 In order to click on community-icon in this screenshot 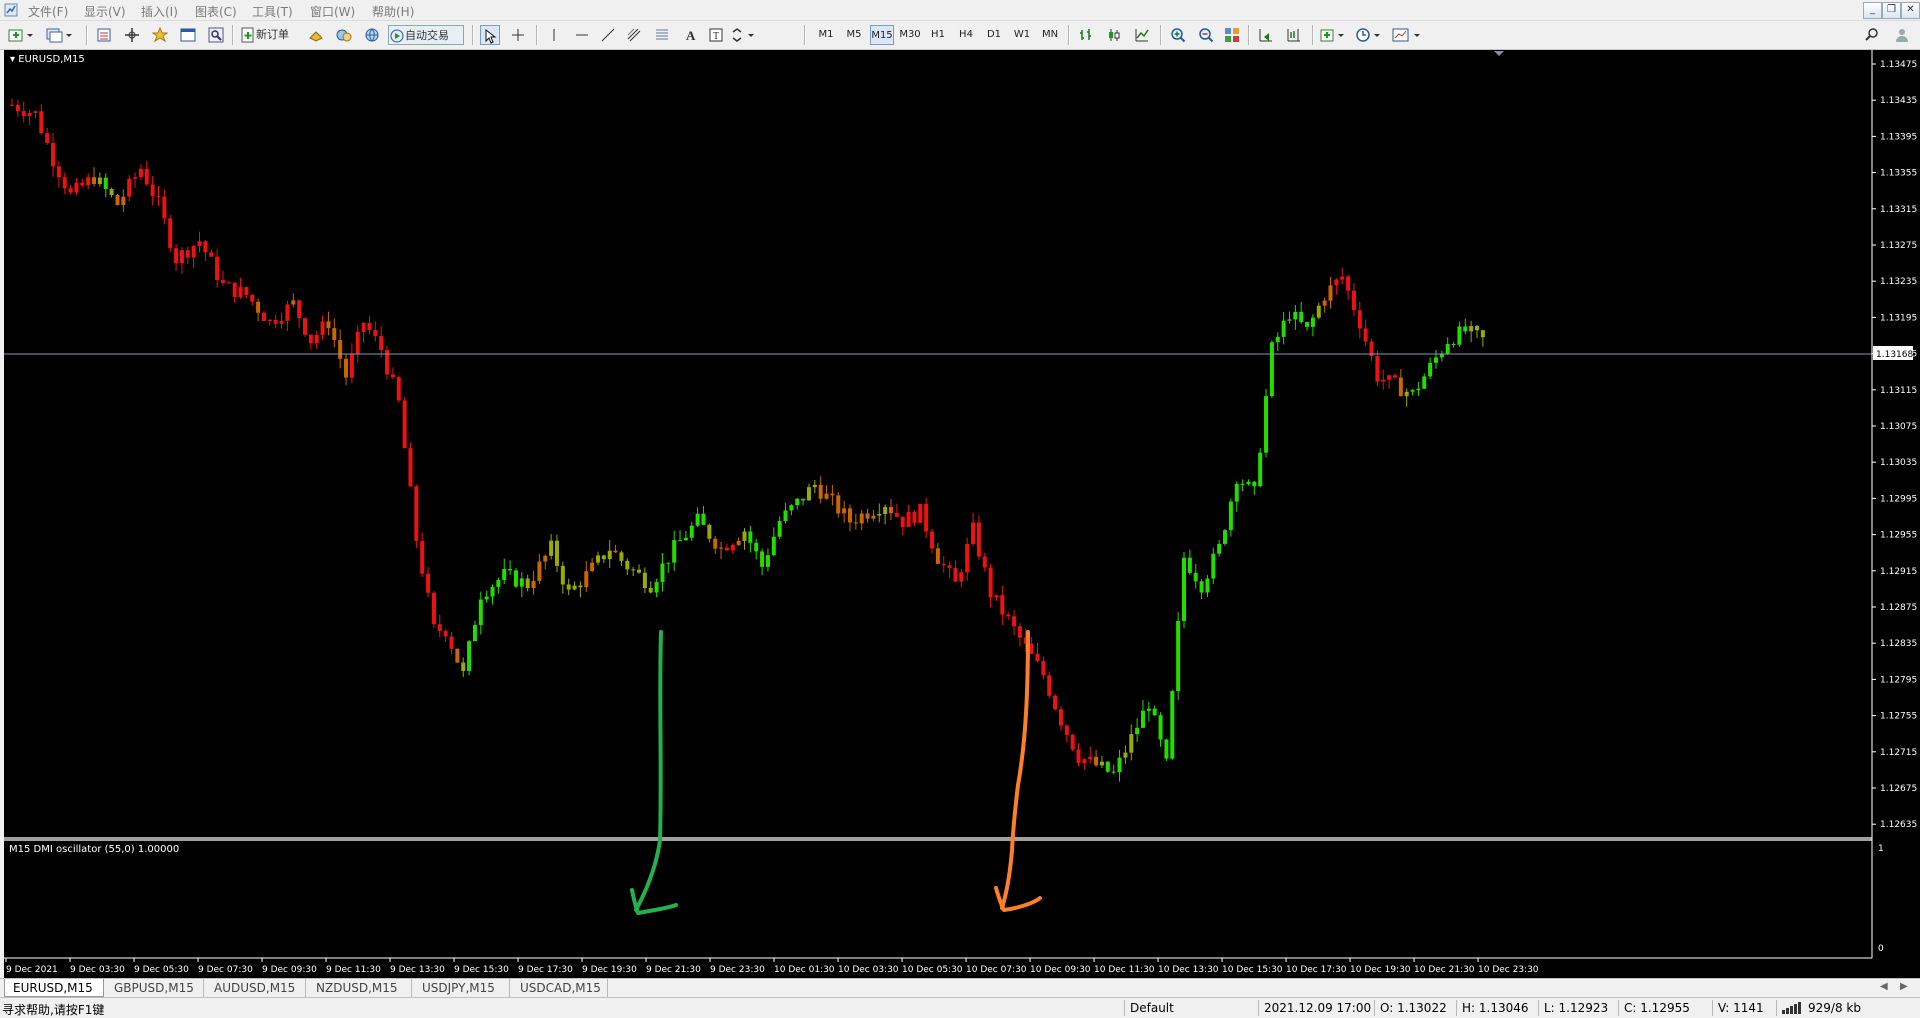, I will do `click(1902, 35)`.